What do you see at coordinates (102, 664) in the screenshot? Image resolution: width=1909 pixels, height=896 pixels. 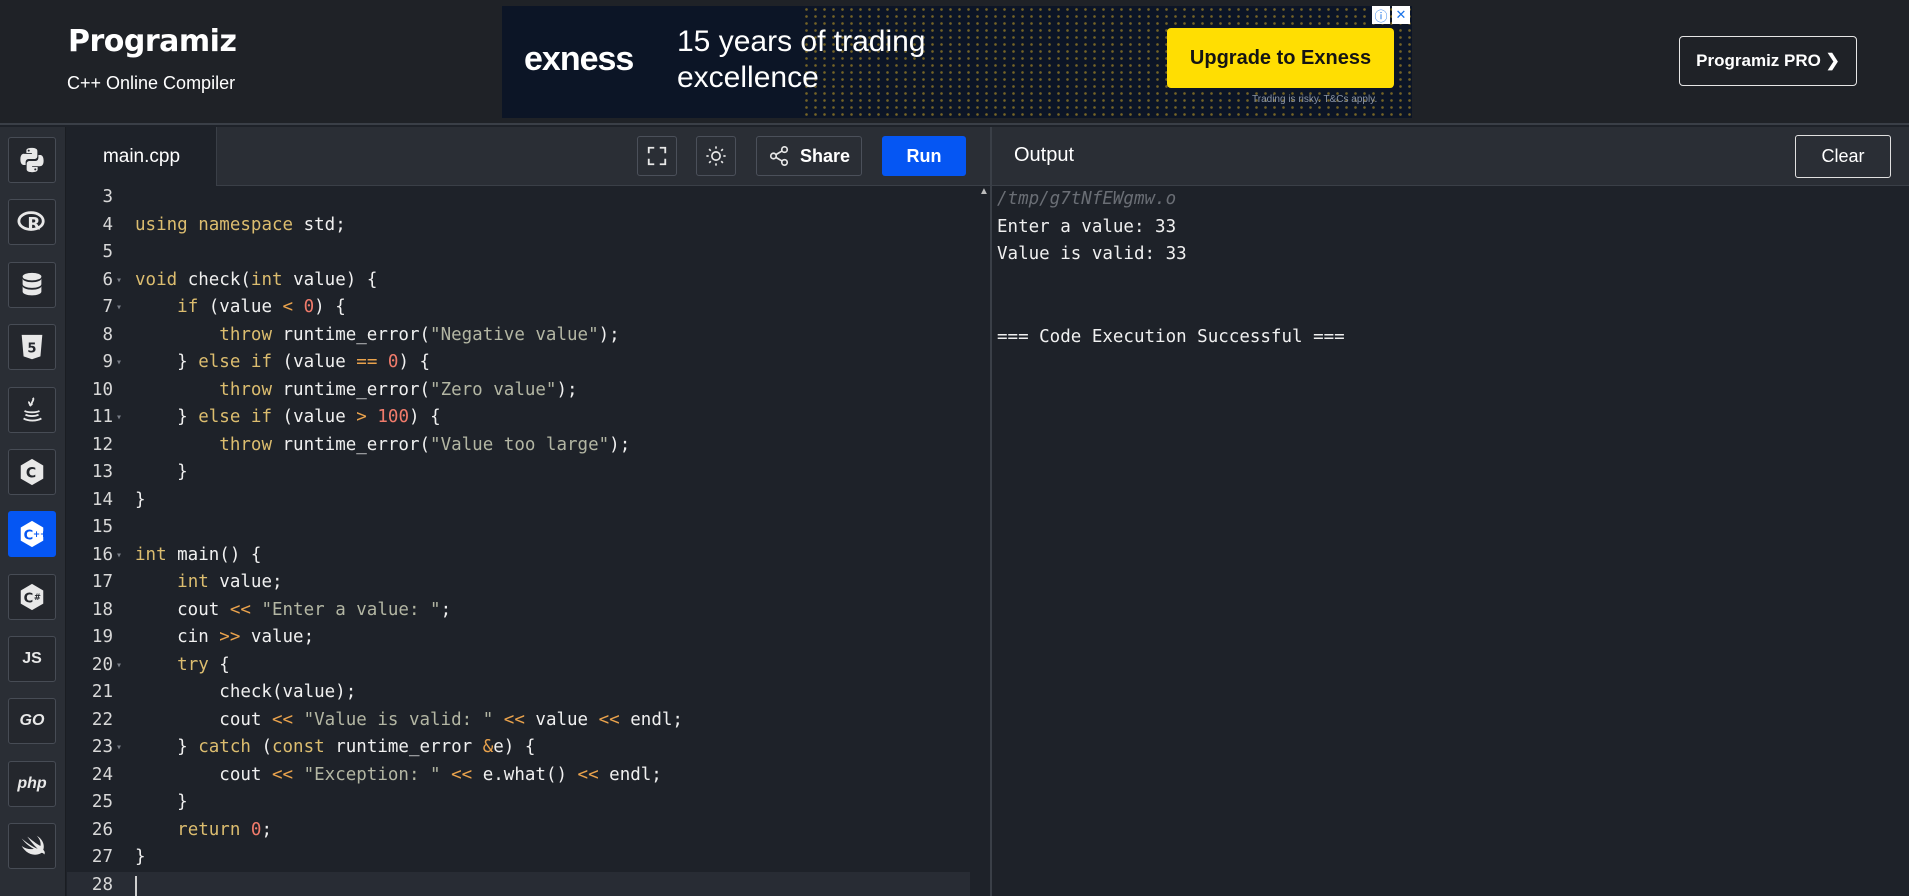 I see `line-number: 20` at bounding box center [102, 664].